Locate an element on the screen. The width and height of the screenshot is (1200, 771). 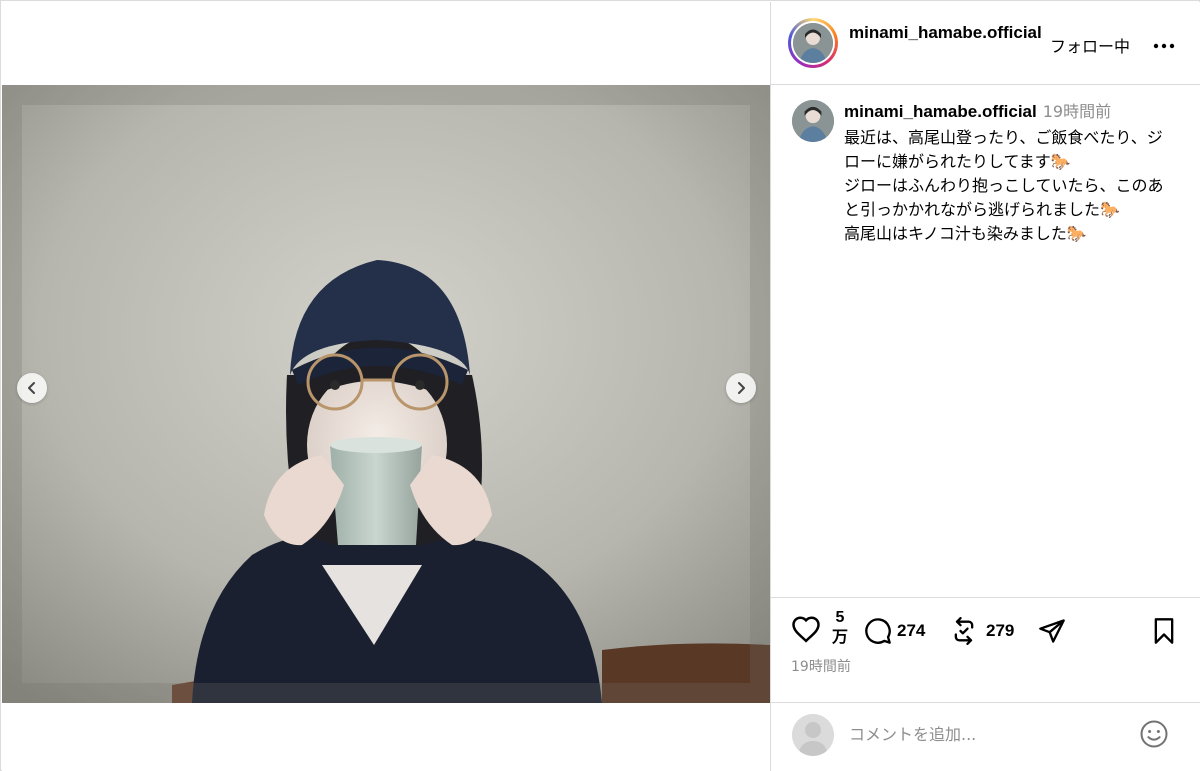
share-button is located at coordinates (1052, 631).